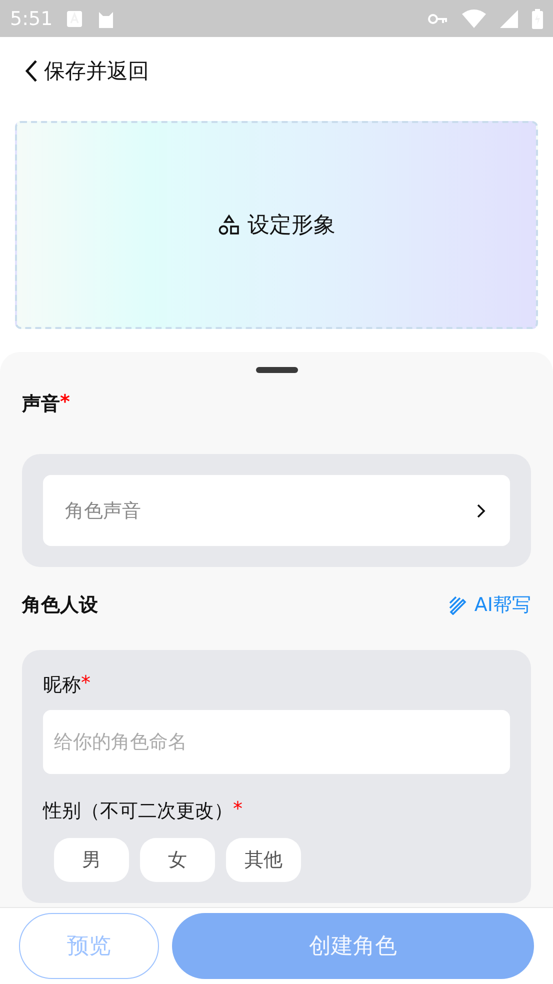 This screenshot has height=984, width=553. What do you see at coordinates (138, 811) in the screenshot?
I see `gender-label: 性别（不可二次更改）` at bounding box center [138, 811].